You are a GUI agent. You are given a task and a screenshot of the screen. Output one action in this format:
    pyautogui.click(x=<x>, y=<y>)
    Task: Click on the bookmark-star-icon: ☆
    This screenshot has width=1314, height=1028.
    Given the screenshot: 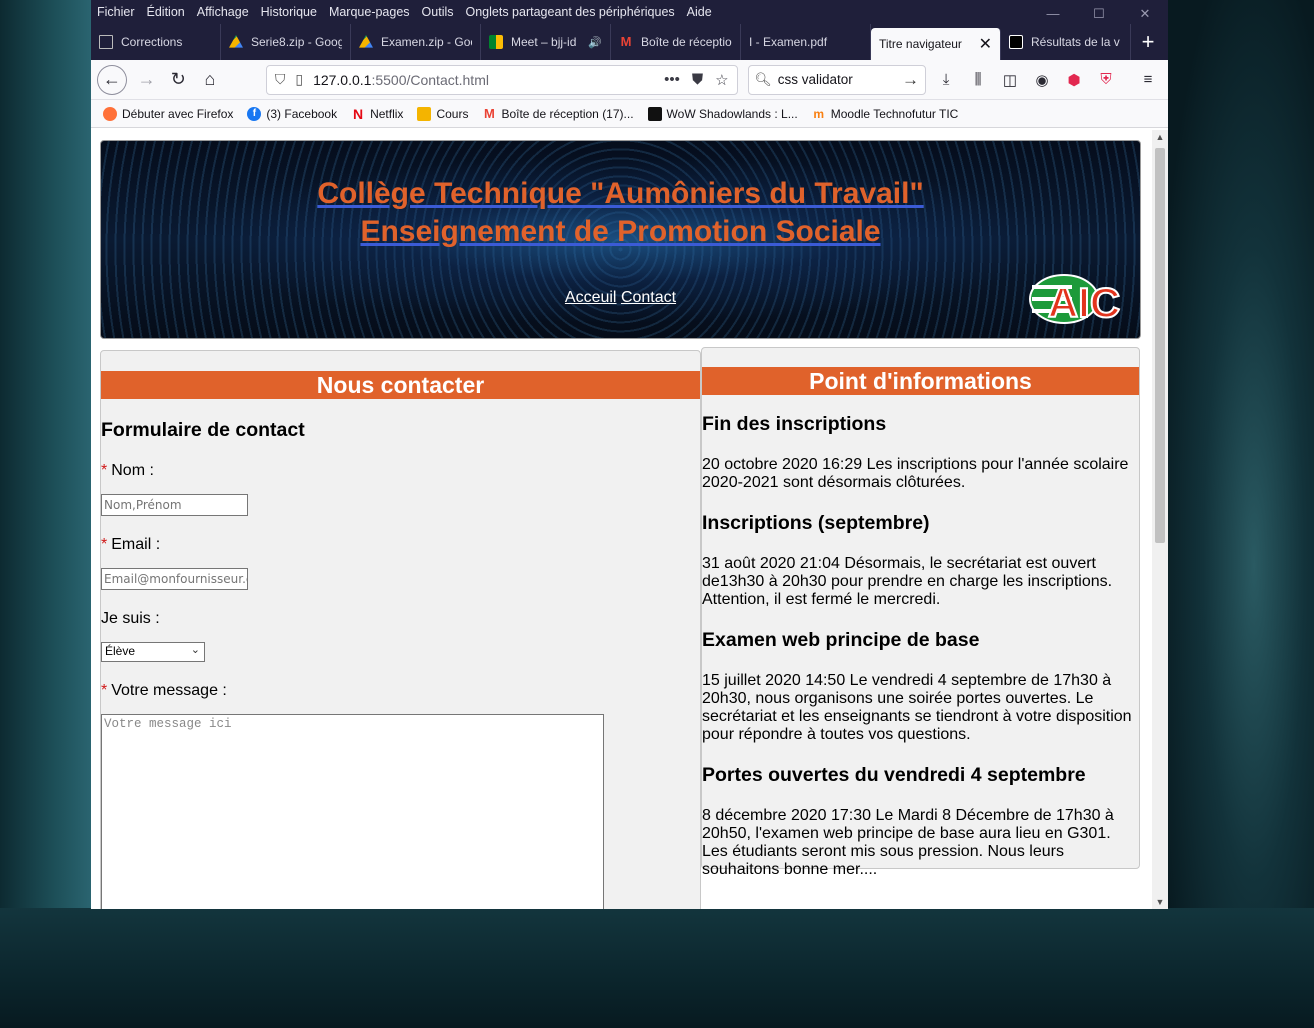 What is the action you would take?
    pyautogui.click(x=721, y=80)
    